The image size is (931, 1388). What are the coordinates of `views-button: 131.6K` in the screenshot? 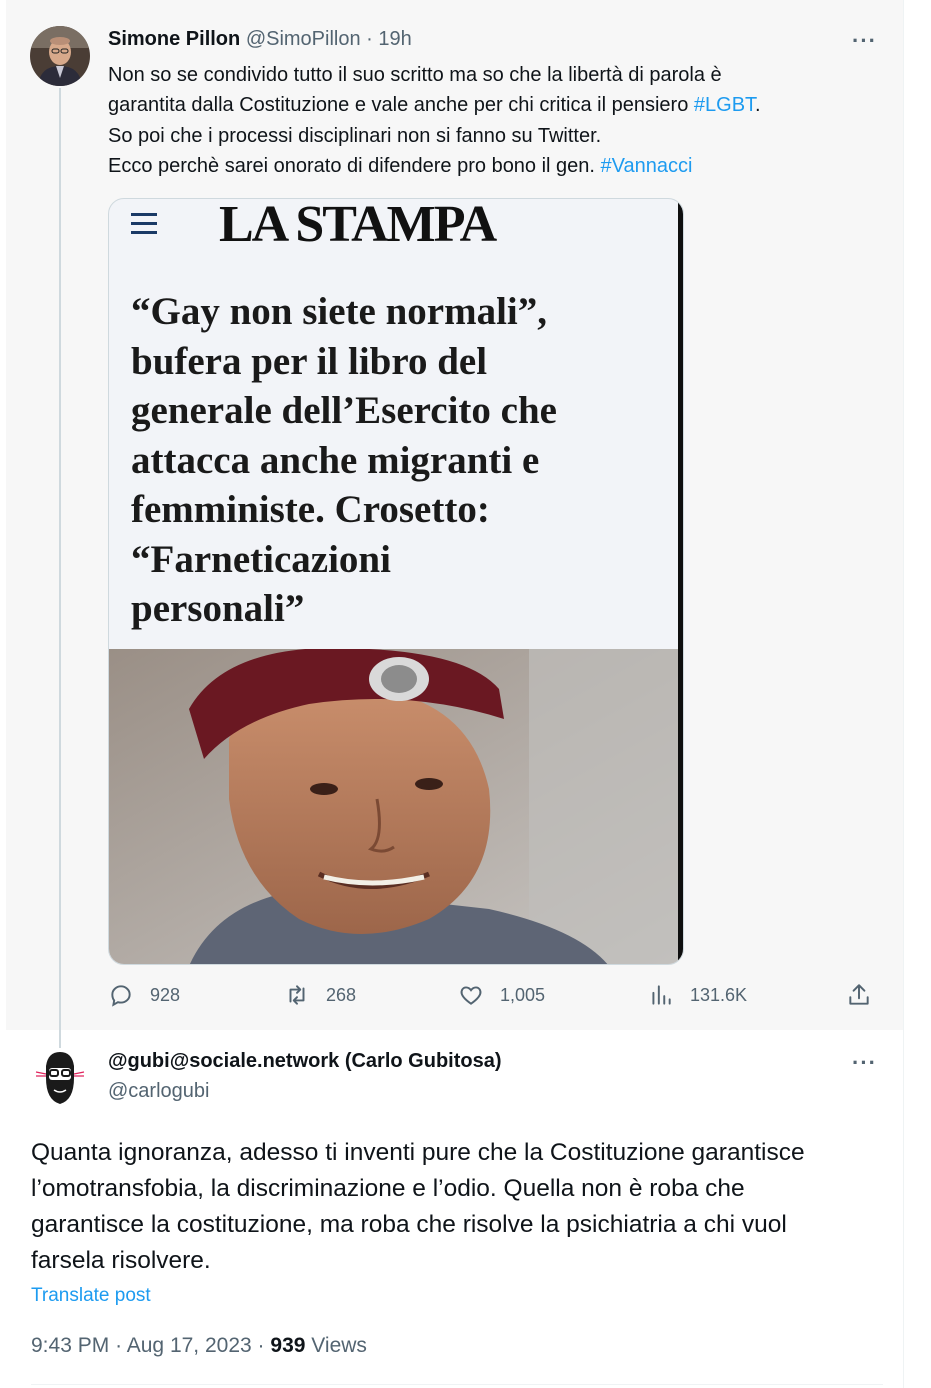 It's located at (697, 995).